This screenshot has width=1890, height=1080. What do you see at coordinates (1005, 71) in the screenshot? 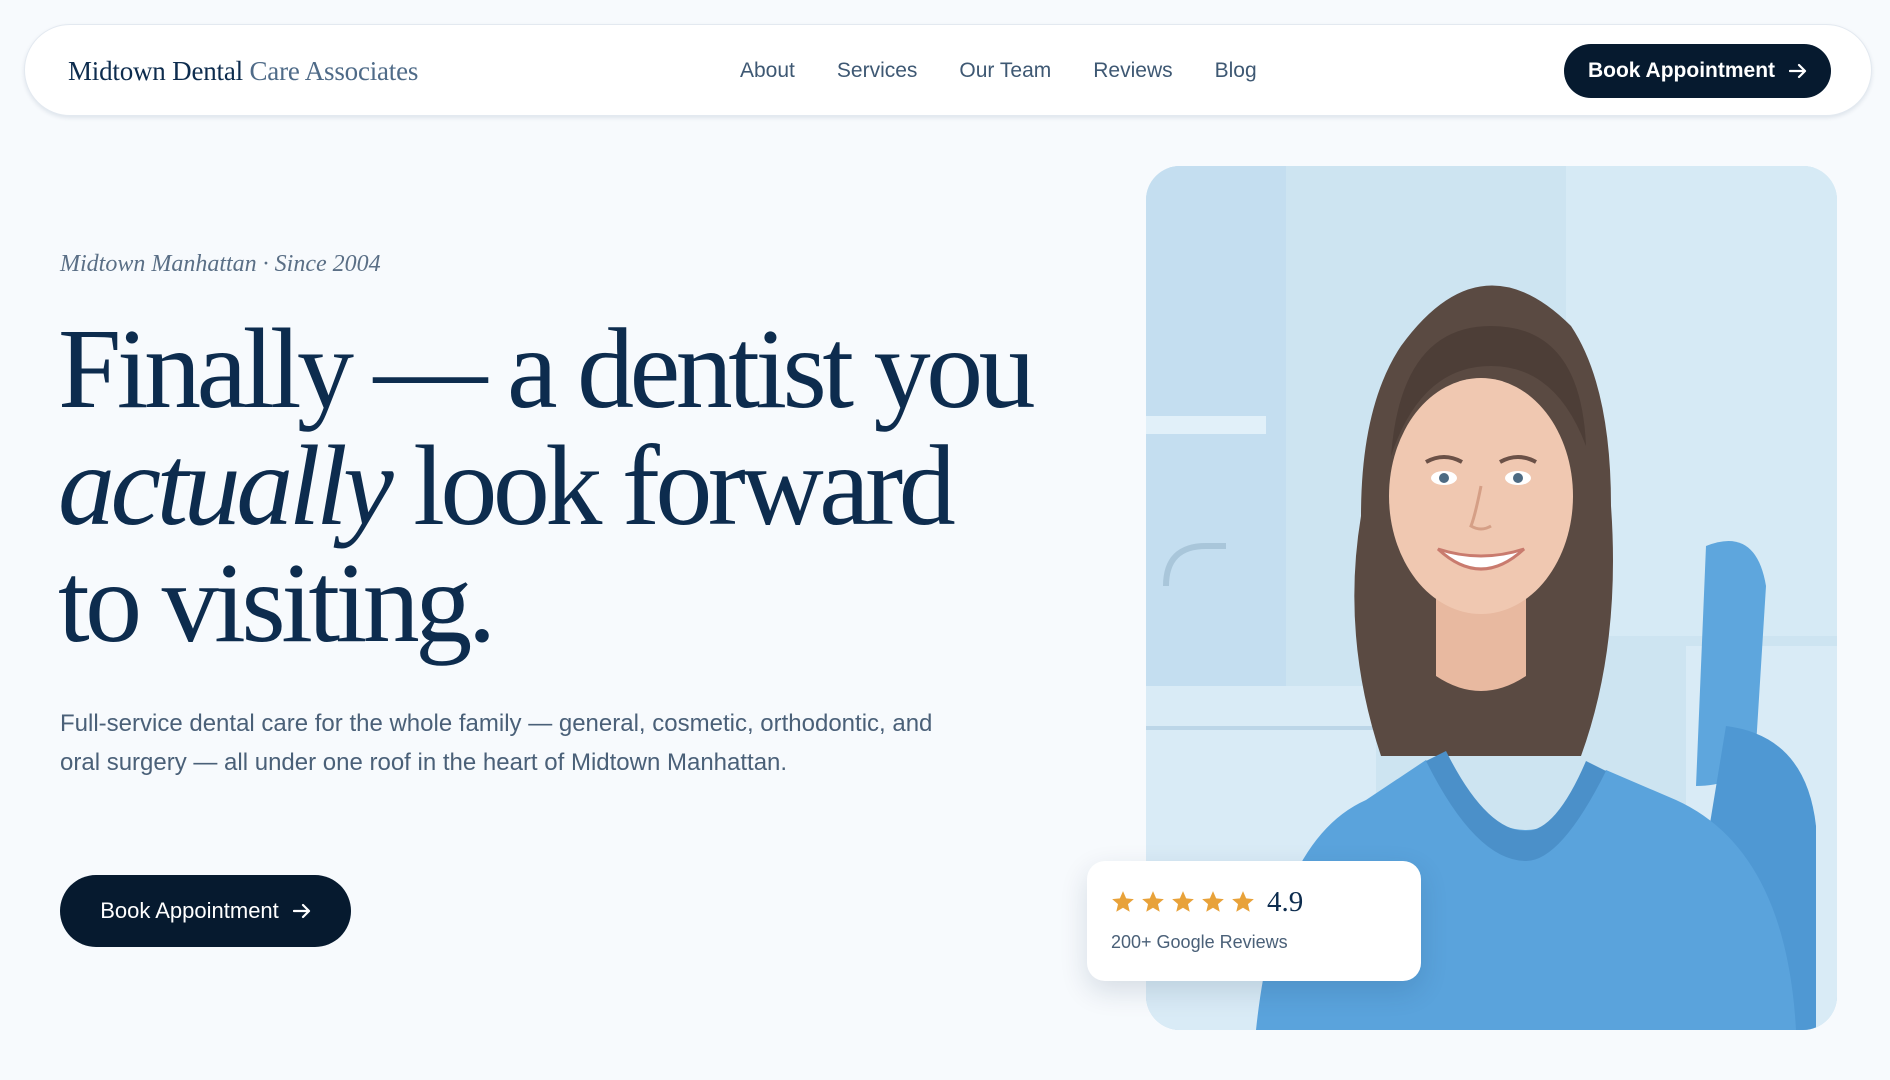
I see `nav-link-our-team: Our Team` at bounding box center [1005, 71].